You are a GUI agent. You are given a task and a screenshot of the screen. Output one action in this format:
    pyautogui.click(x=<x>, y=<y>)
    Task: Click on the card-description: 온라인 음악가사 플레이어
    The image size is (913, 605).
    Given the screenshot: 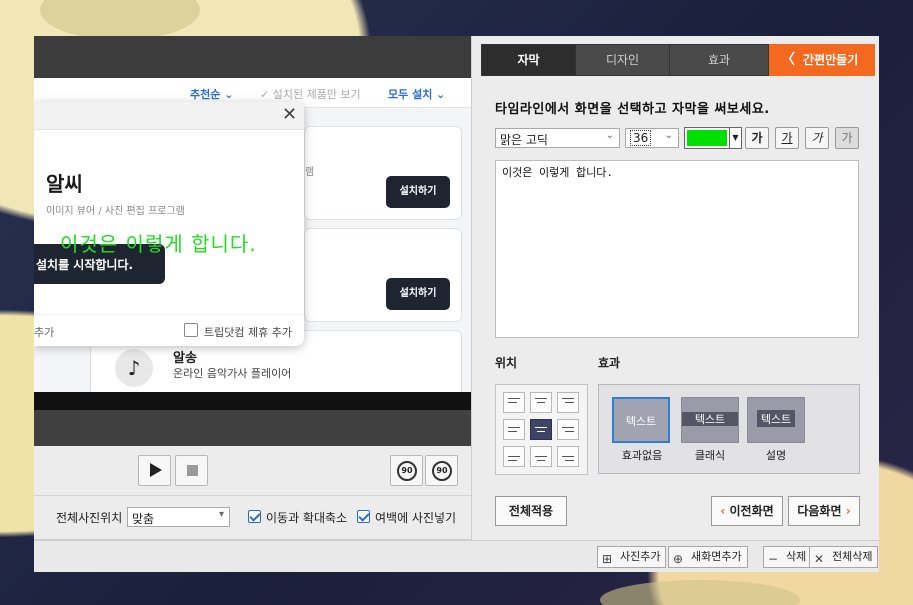 What is the action you would take?
    pyautogui.click(x=232, y=373)
    